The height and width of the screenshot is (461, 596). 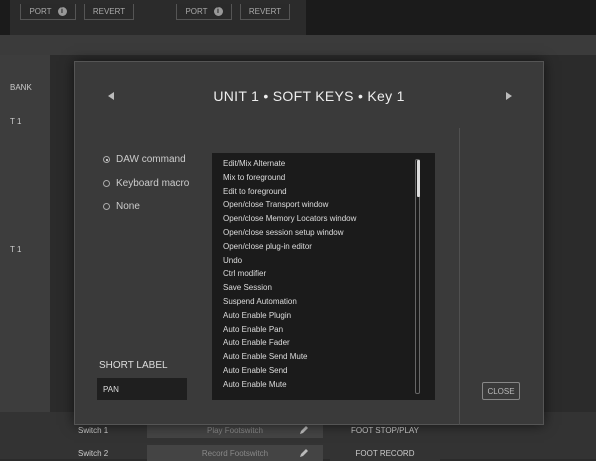 I want to click on command-list-item: Open/close session setup window, so click(x=283, y=232).